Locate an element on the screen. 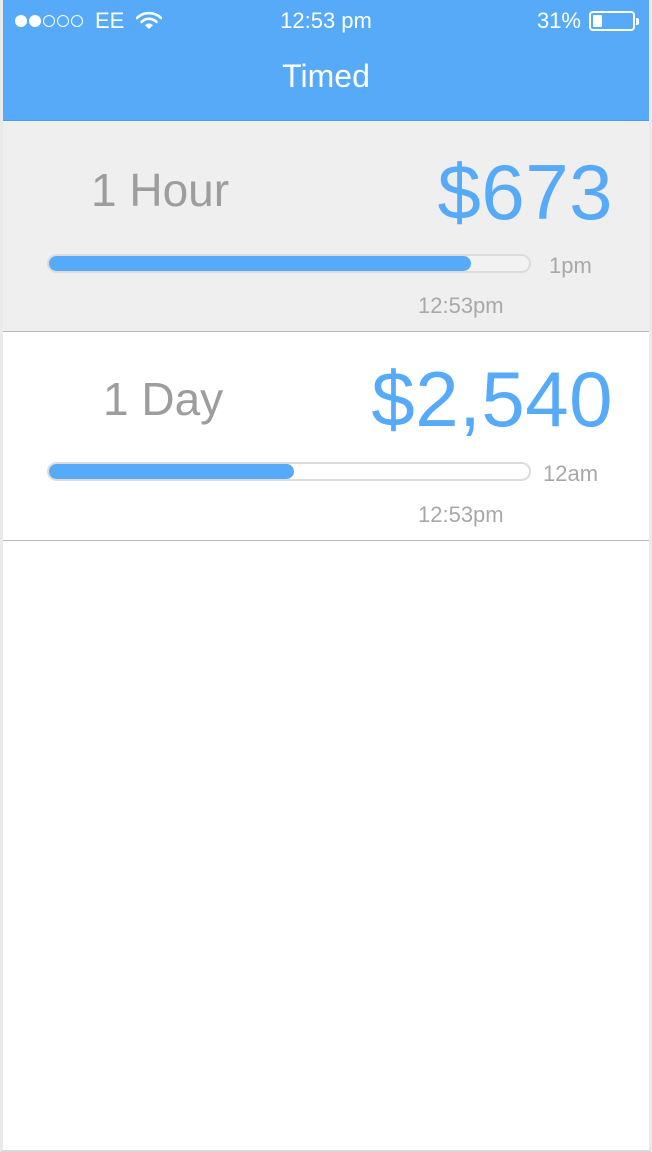  status-right: 31% is located at coordinates (587, 21).